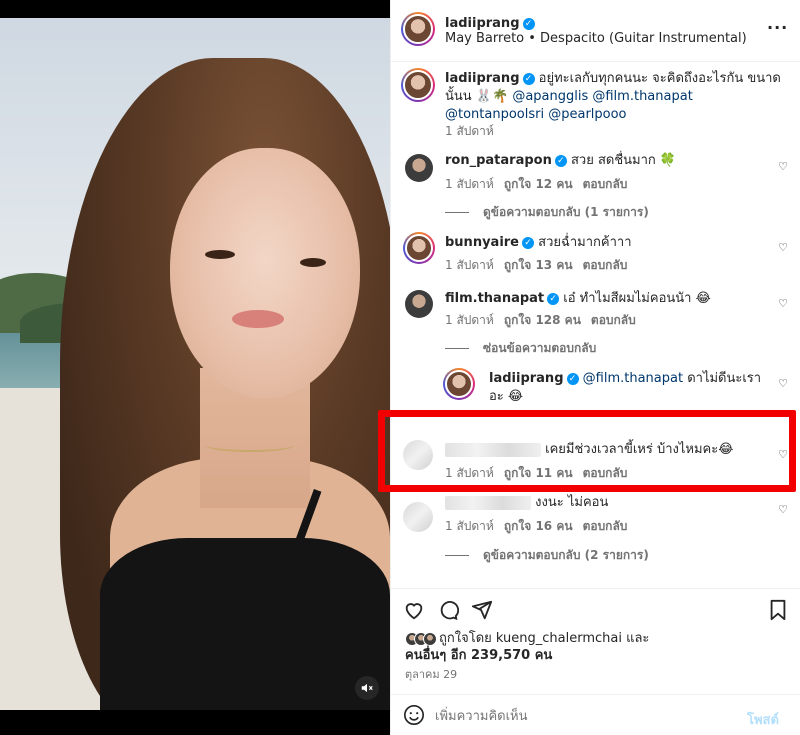  I want to click on comment-icon, so click(448, 610).